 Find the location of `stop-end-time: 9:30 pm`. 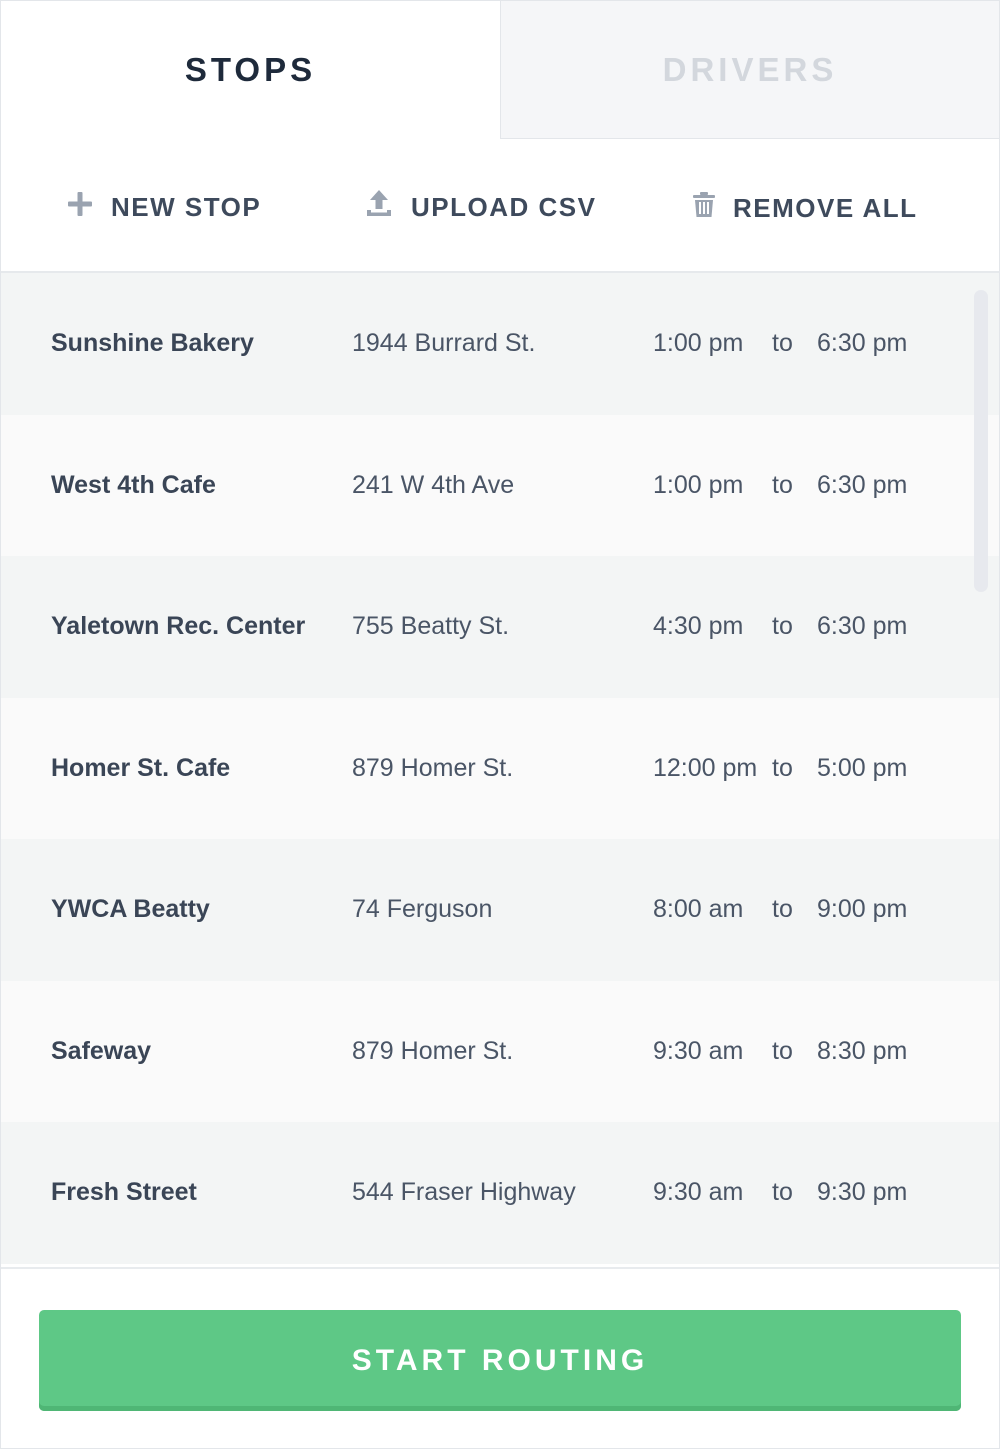

stop-end-time: 9:30 pm is located at coordinates (862, 1192).